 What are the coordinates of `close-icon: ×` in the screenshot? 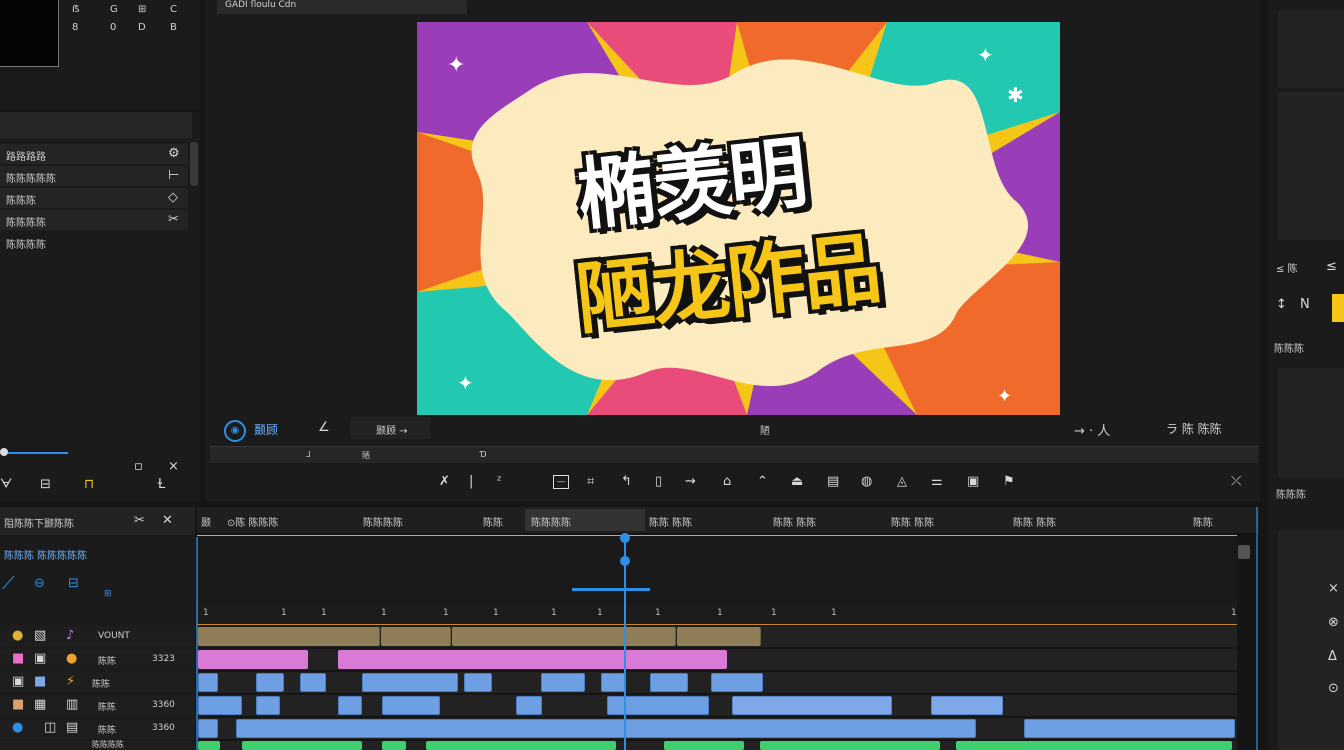 It's located at (173, 467).